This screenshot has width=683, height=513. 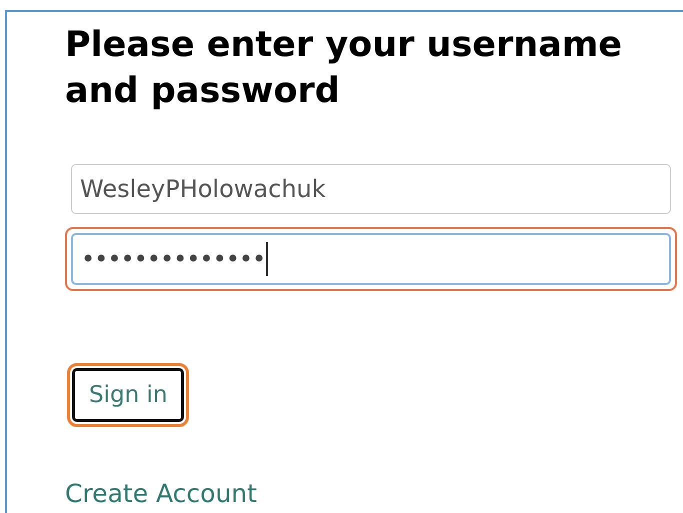 I want to click on password-field: ••••••••••••••, so click(x=371, y=259).